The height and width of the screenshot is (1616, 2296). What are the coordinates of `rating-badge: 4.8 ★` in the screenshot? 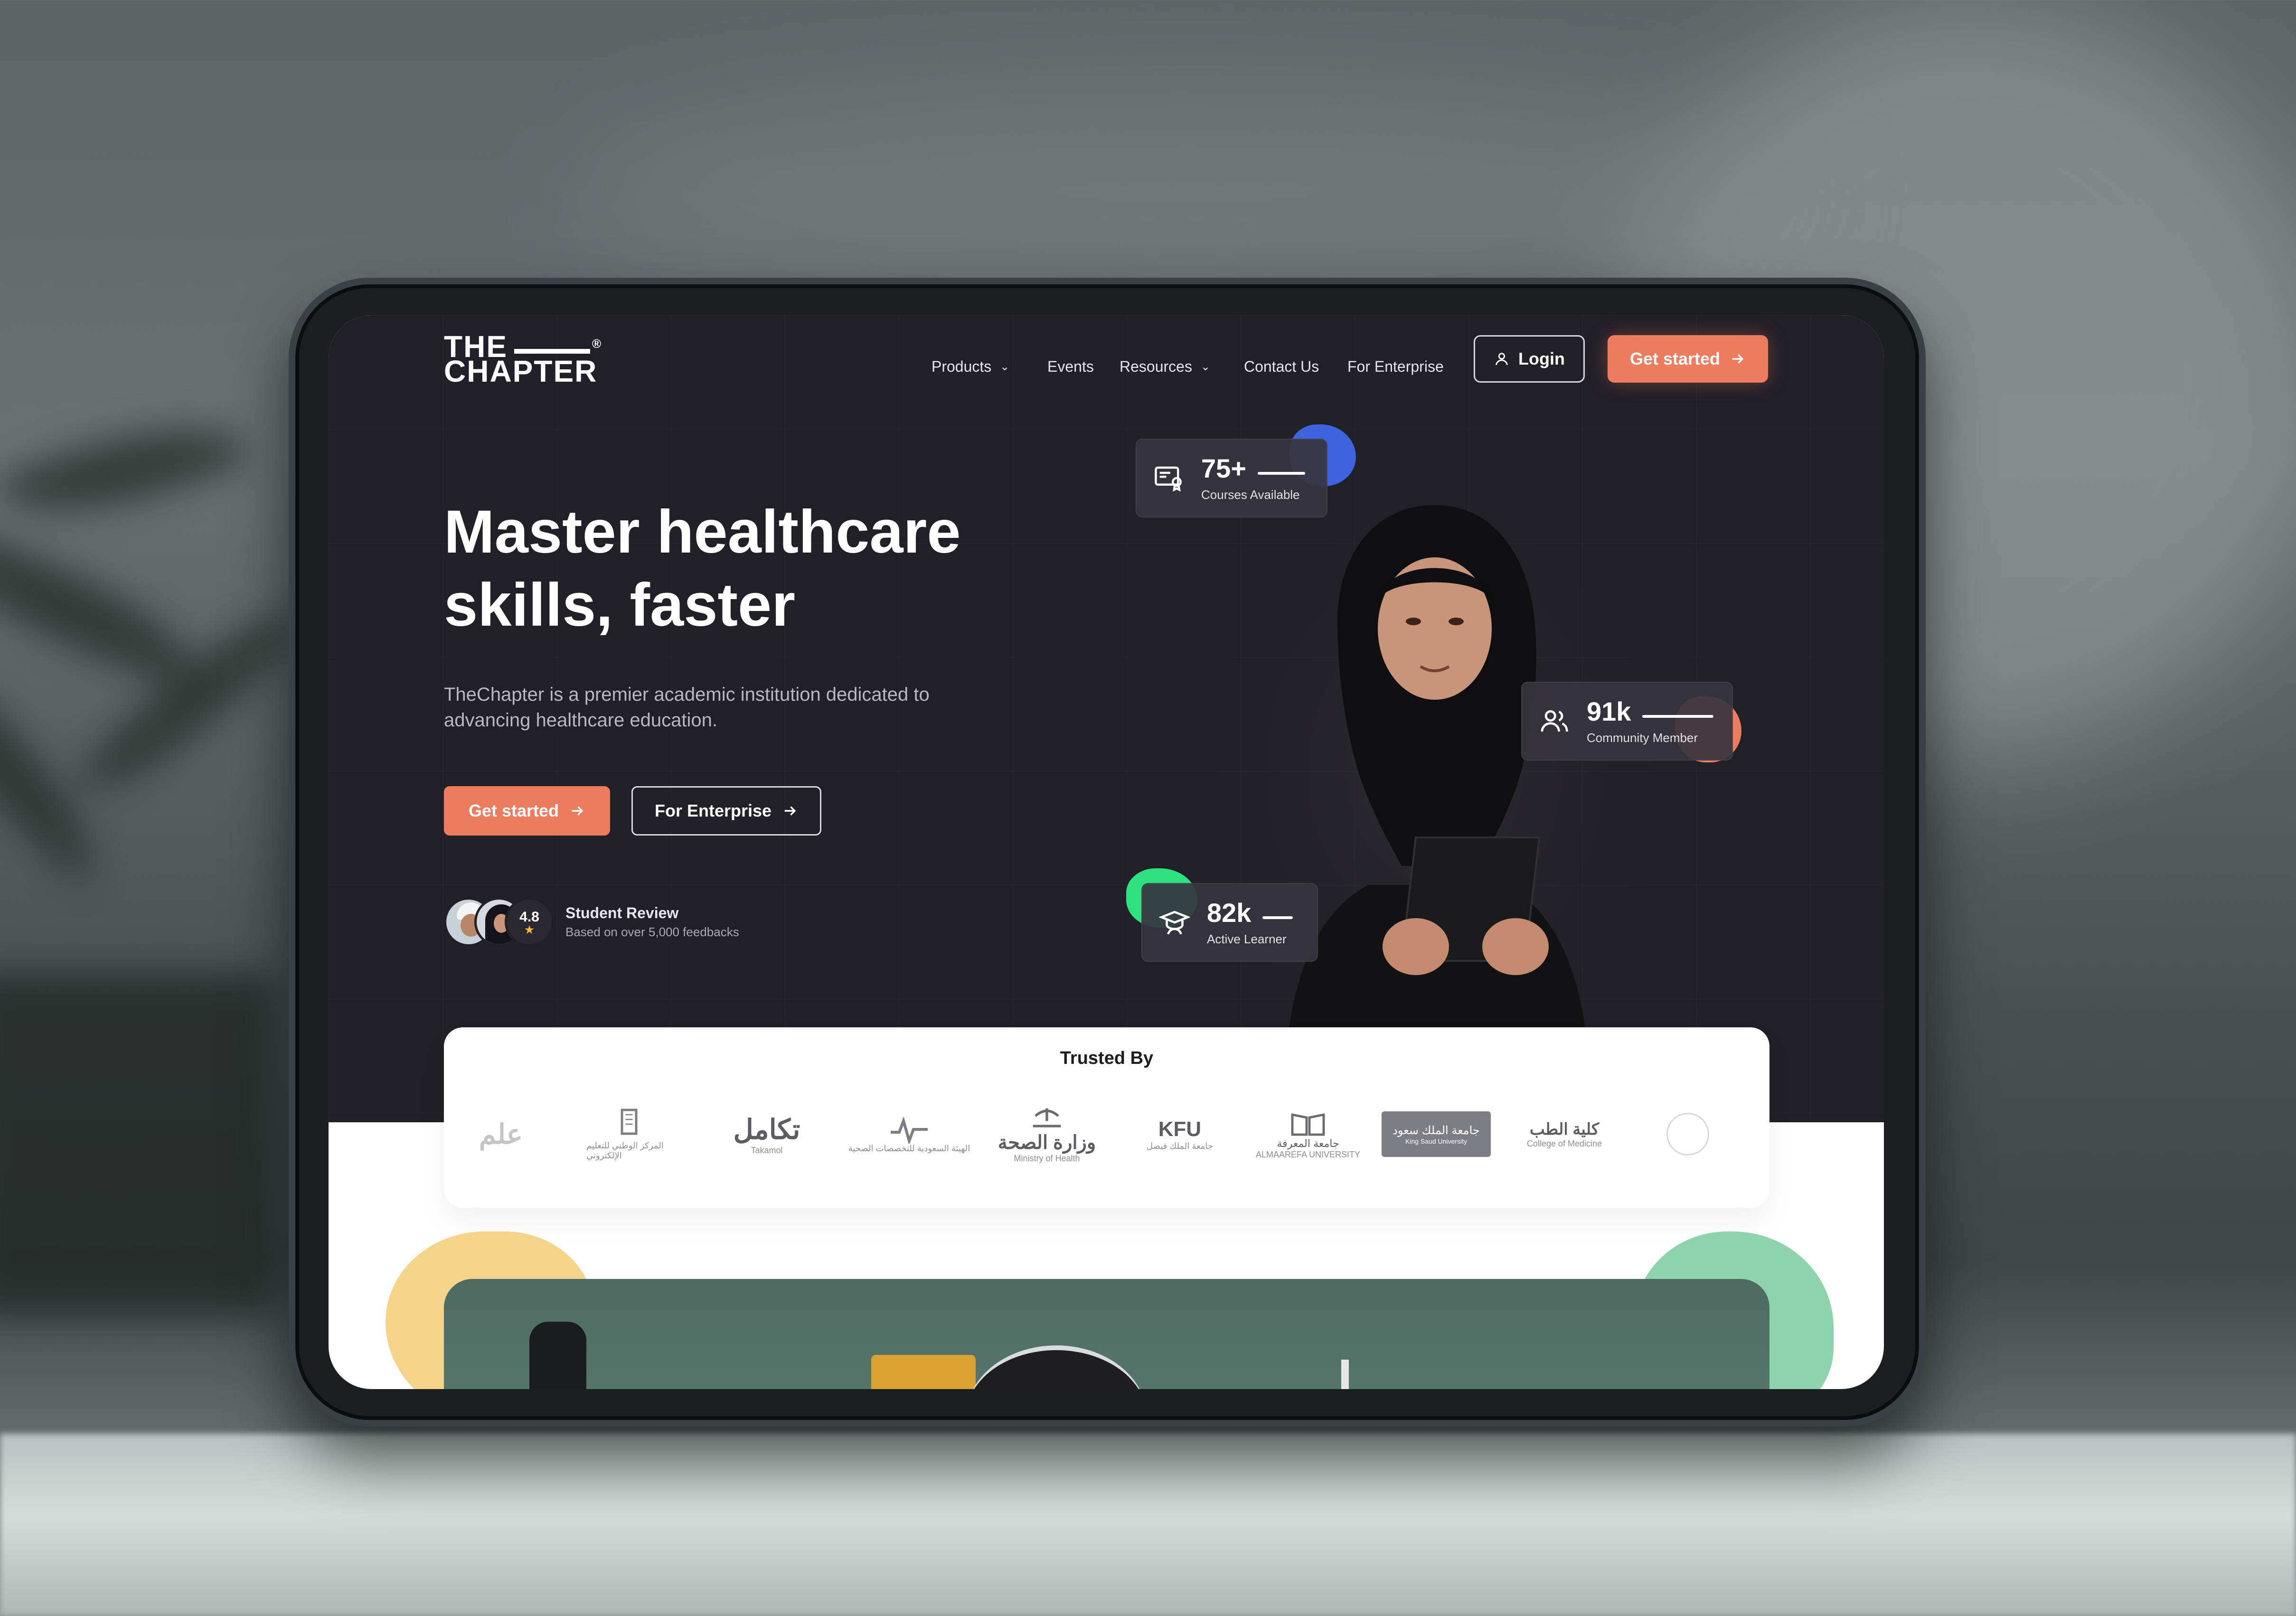 It's located at (529, 922).